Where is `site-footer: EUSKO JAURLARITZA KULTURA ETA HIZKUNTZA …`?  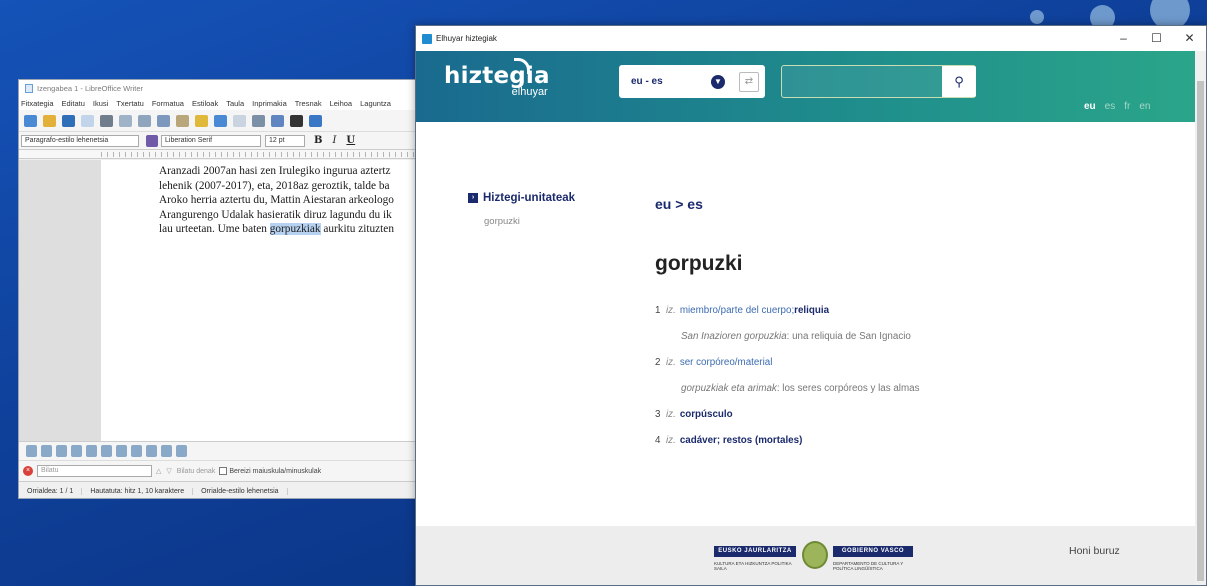
site-footer: EUSKO JAURLARITZA KULTURA ETA HIZKUNTZA … is located at coordinates (805, 555).